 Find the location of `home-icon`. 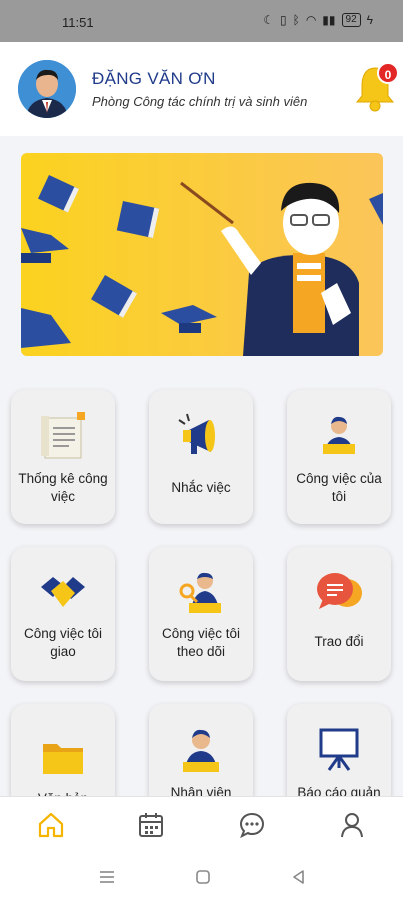

home-icon is located at coordinates (51, 825).